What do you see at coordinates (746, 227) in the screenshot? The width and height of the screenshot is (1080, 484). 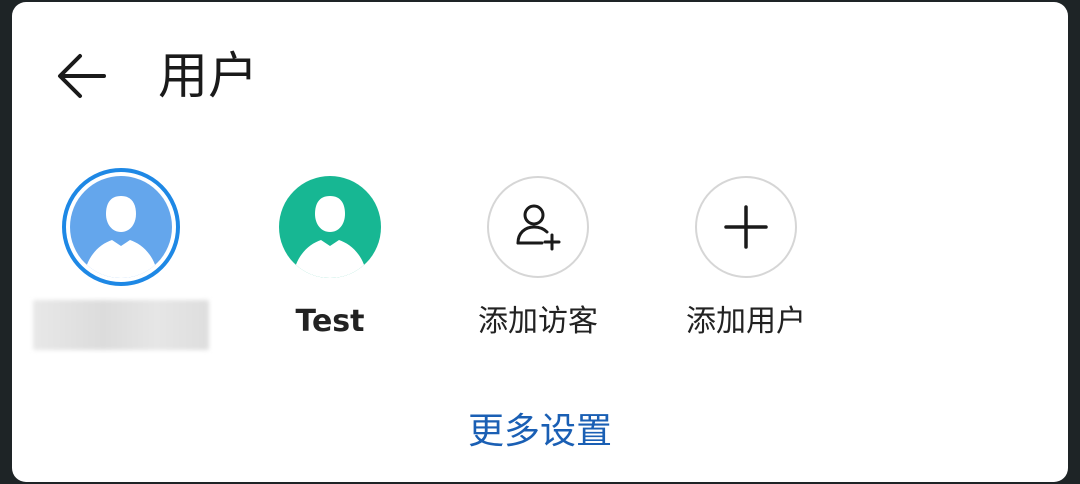 I see `plus-icon` at bounding box center [746, 227].